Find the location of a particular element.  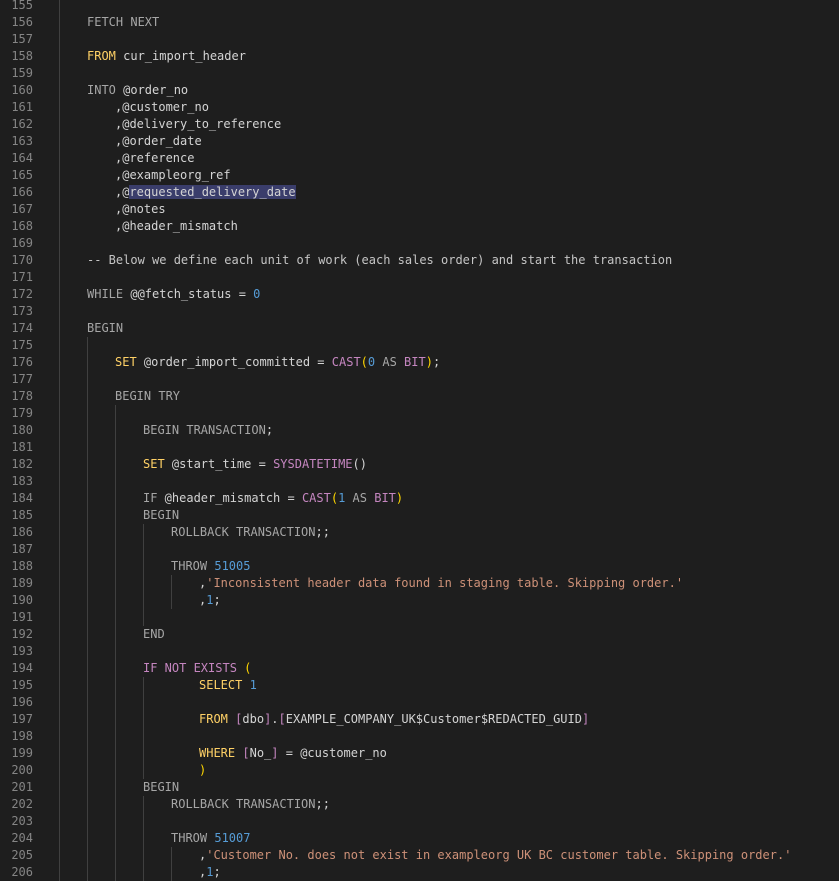

code-line: 178 BEGIN TRY is located at coordinates (419, 396).